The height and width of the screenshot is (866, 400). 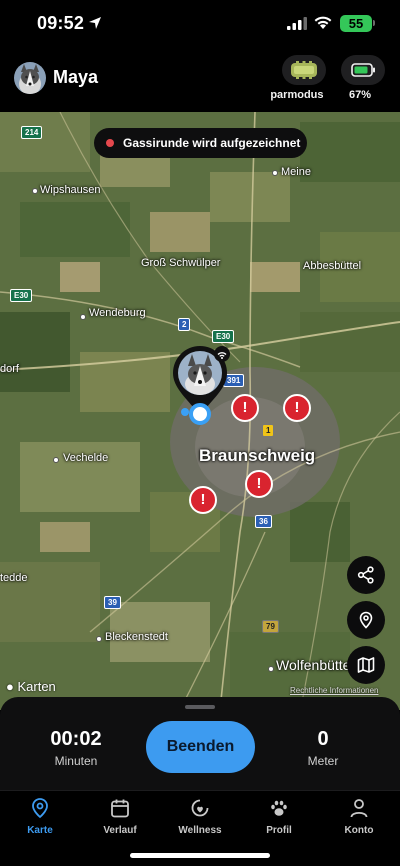 What do you see at coordinates (136, 637) in the screenshot?
I see `place-bleckenstedt: Bleckenstedt` at bounding box center [136, 637].